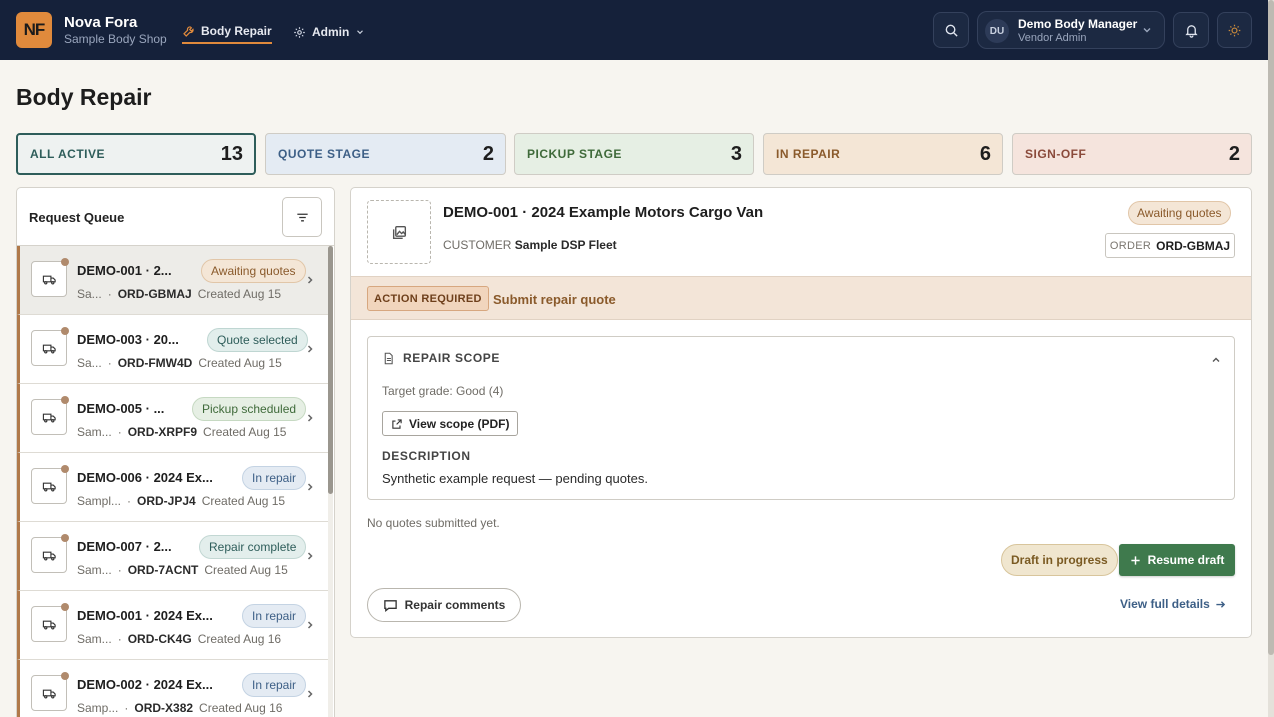  What do you see at coordinates (175, 217) in the screenshot?
I see `queue-header: Request Queue` at bounding box center [175, 217].